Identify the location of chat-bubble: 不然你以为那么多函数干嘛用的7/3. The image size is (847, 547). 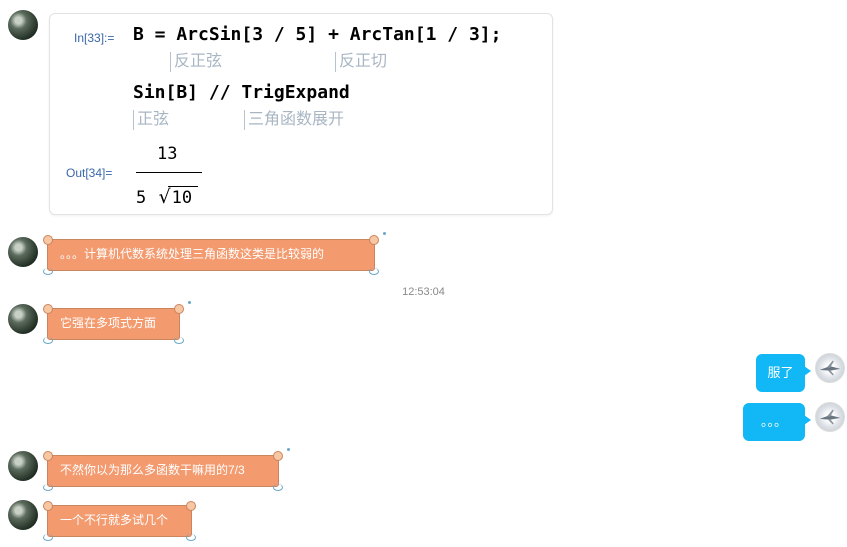
(166, 469).